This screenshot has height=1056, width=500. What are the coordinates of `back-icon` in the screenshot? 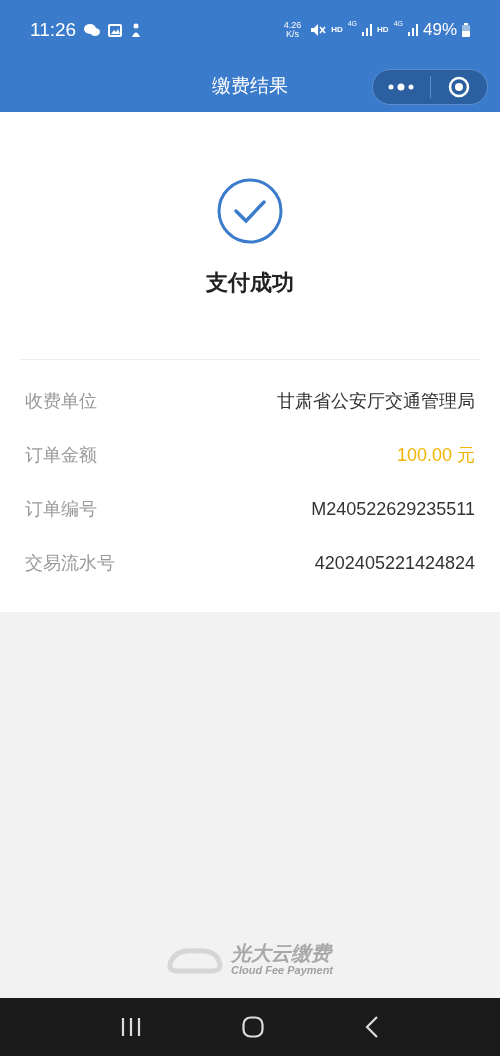 It's located at (372, 1027).